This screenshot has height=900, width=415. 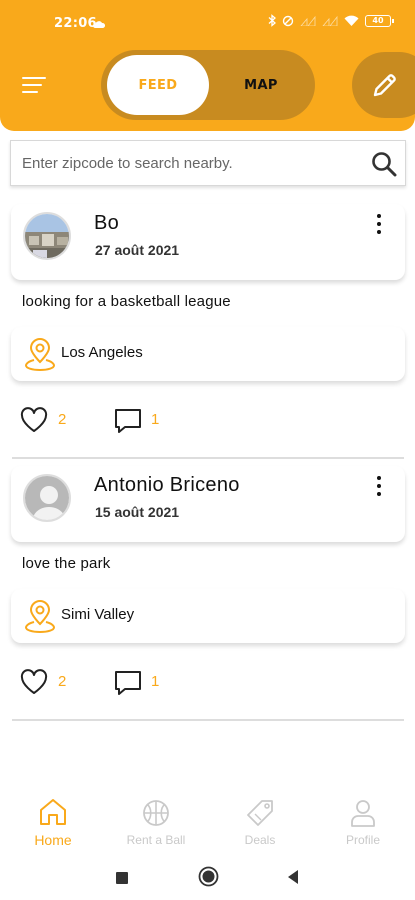 I want to click on nav-home-label: Home, so click(x=53, y=840).